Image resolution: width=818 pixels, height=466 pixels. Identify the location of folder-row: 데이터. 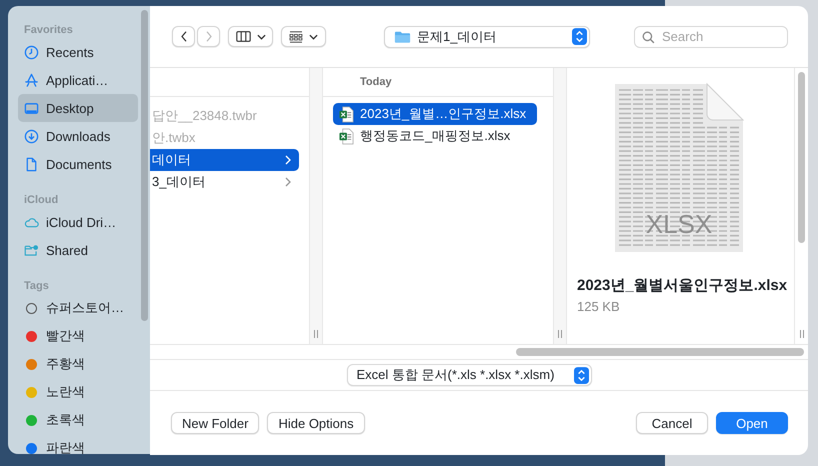
(224, 160).